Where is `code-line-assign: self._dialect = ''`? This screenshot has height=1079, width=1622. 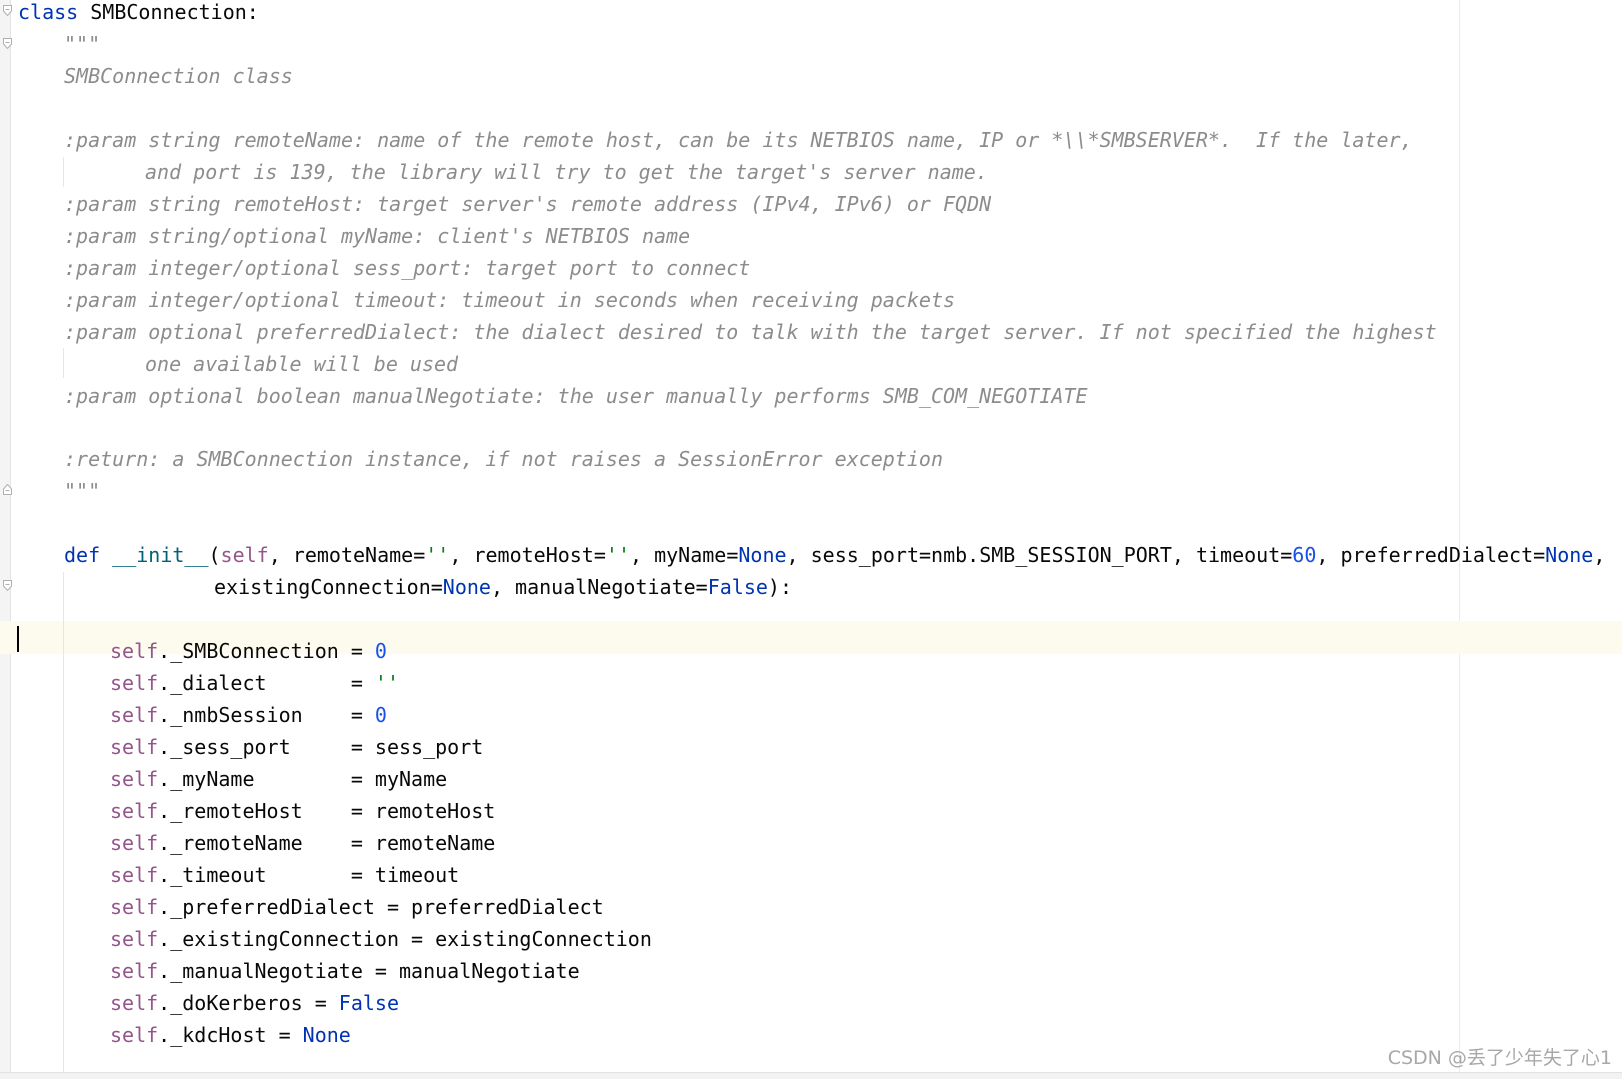
code-line-assign: self._dialect = '' is located at coordinates (254, 683).